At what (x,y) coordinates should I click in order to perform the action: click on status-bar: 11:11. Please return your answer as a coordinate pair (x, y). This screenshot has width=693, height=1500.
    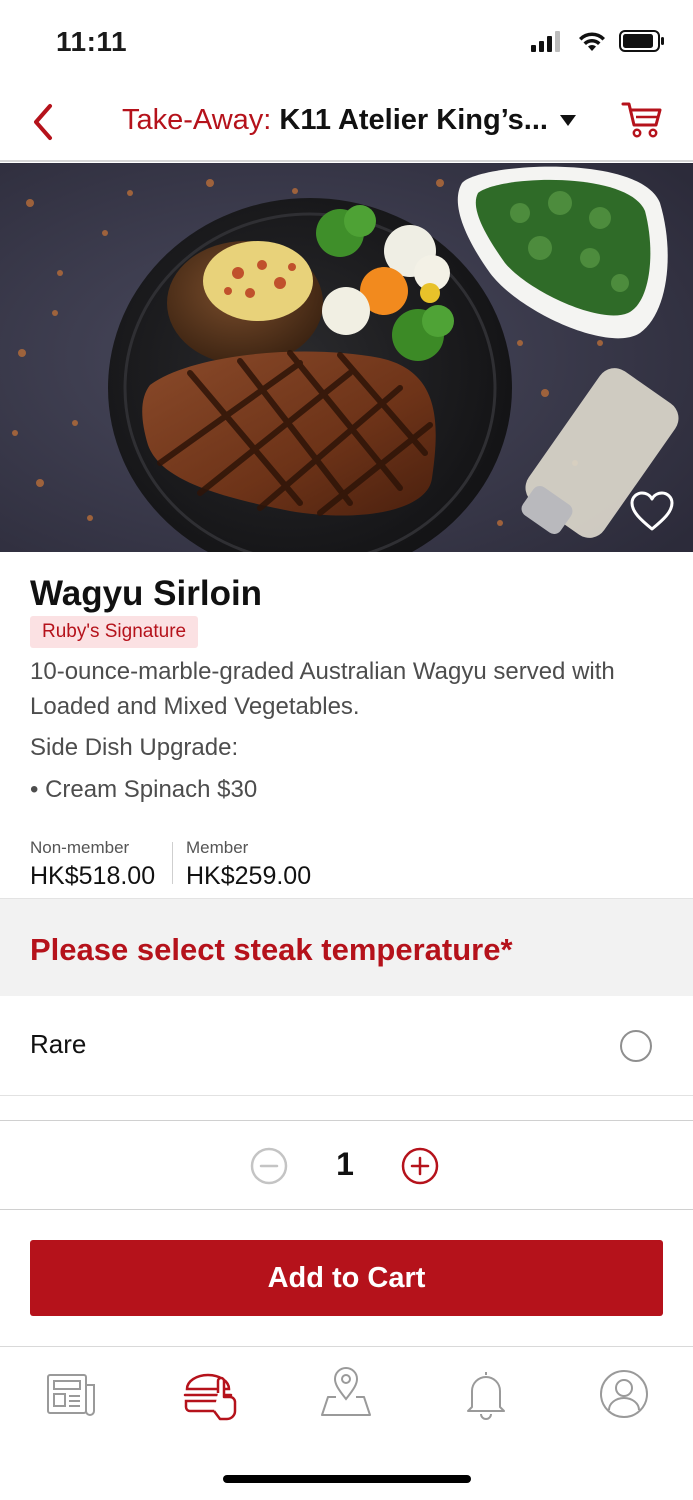
    Looking at the image, I should click on (346, 42).